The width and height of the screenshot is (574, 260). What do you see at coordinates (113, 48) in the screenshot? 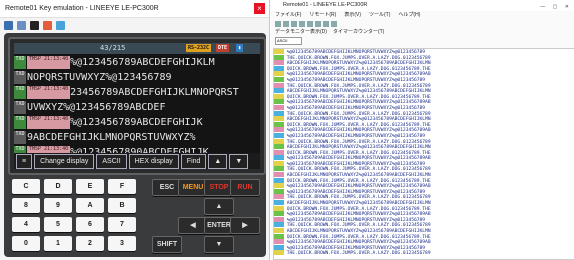
I see `record-count: 43/215` at bounding box center [113, 48].